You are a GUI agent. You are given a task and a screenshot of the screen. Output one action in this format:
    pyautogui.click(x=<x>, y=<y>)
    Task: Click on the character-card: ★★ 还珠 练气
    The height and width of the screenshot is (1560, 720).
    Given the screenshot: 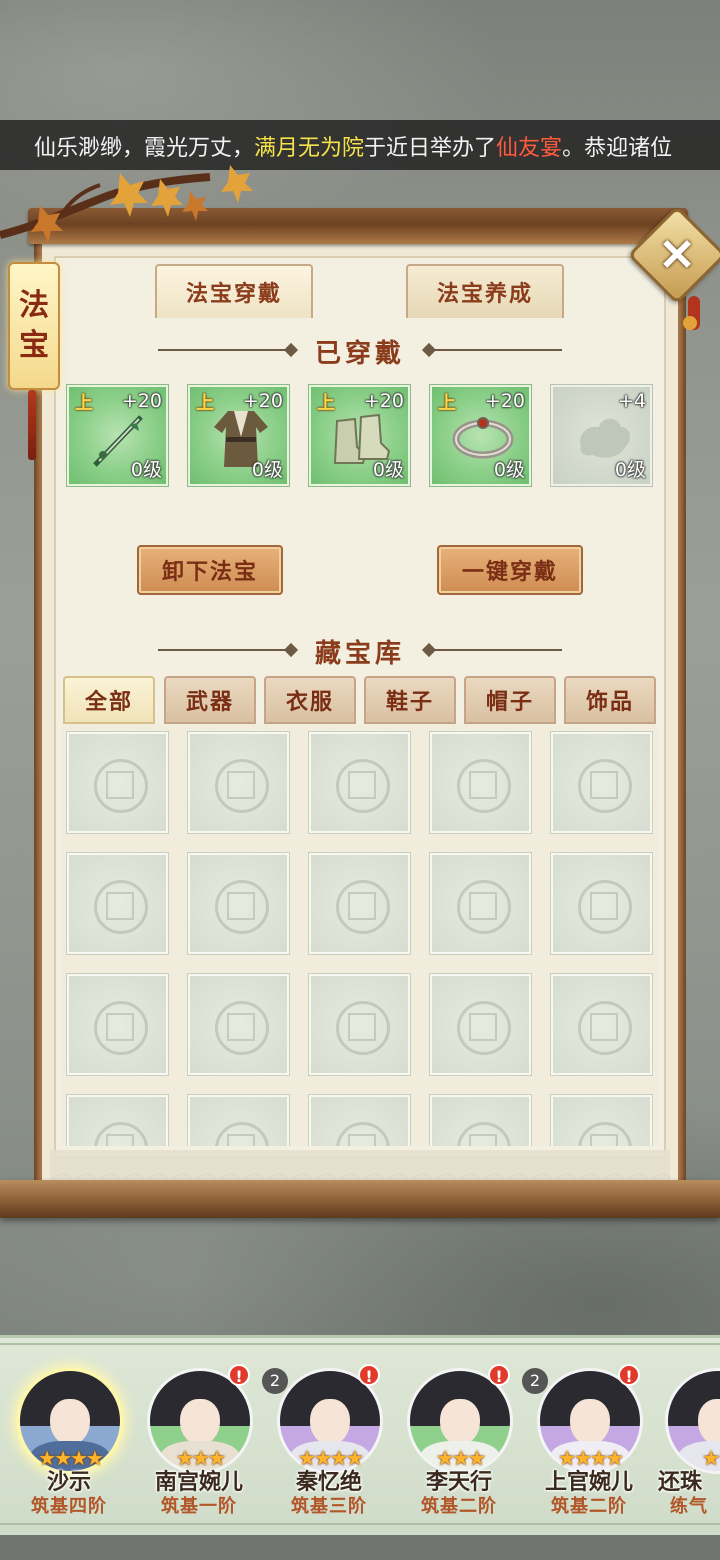 What is the action you would take?
    pyautogui.click(x=684, y=1440)
    